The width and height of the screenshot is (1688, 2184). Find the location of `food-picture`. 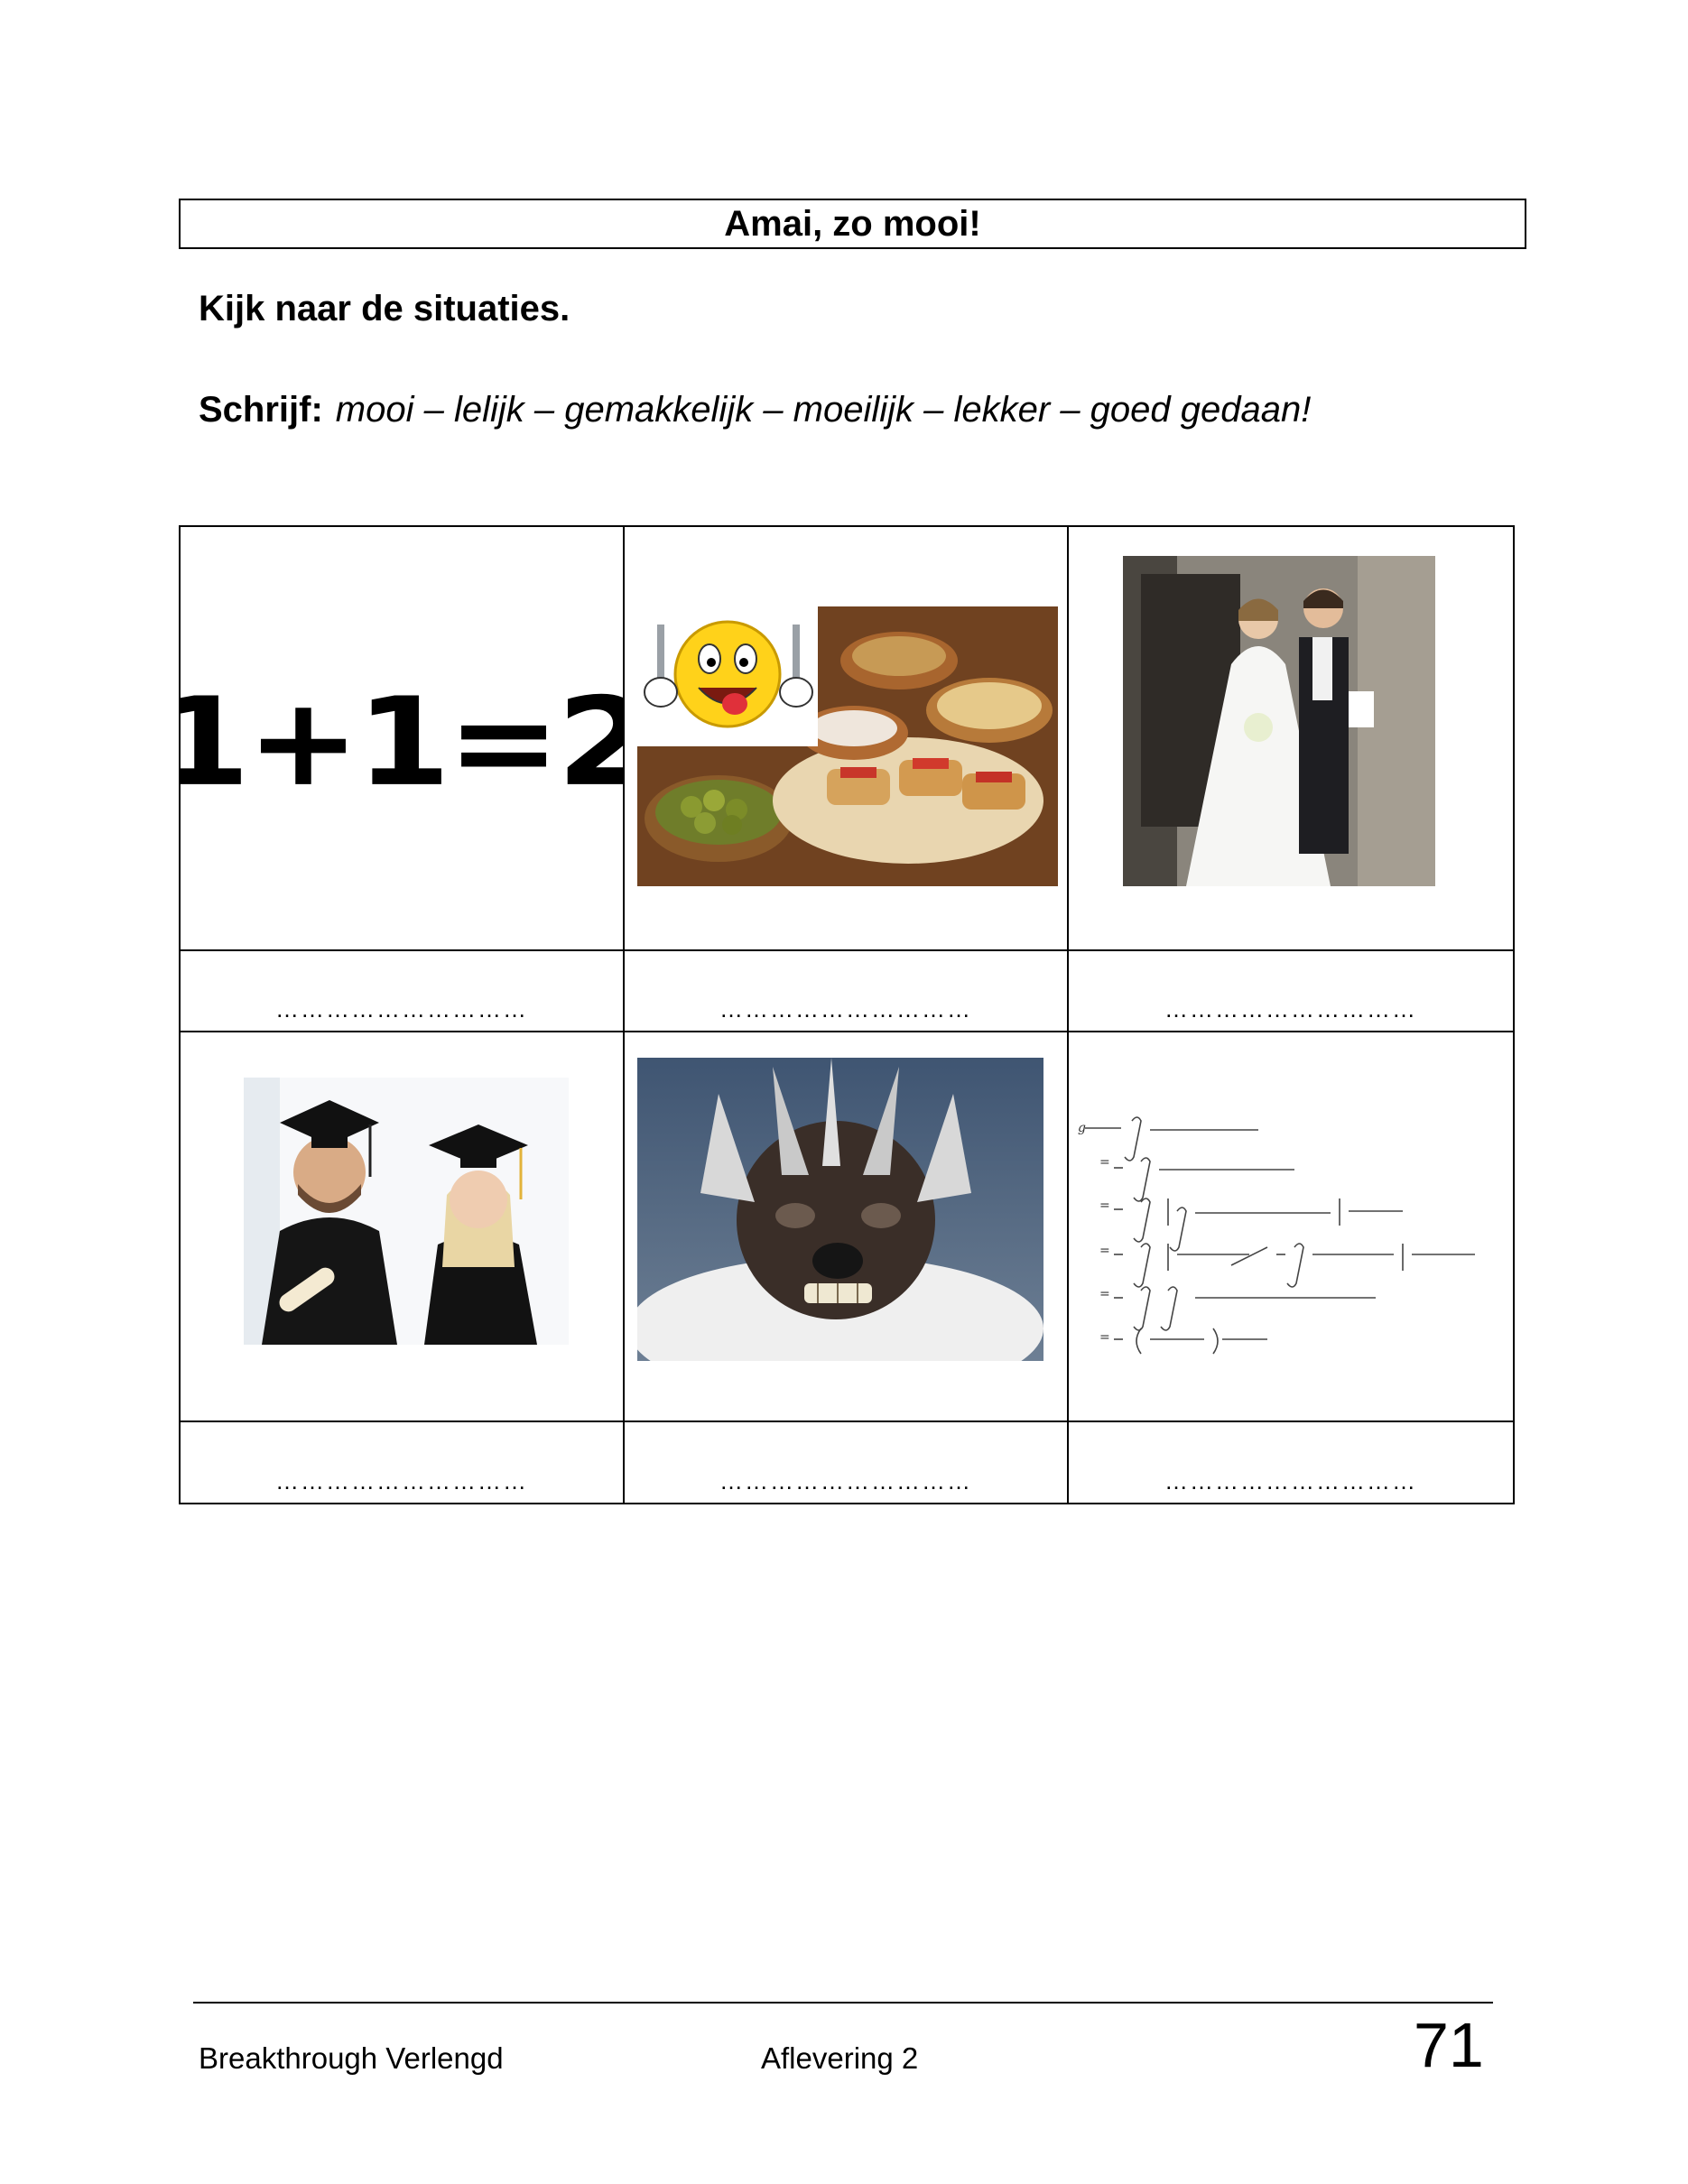

food-picture is located at coordinates (848, 746).